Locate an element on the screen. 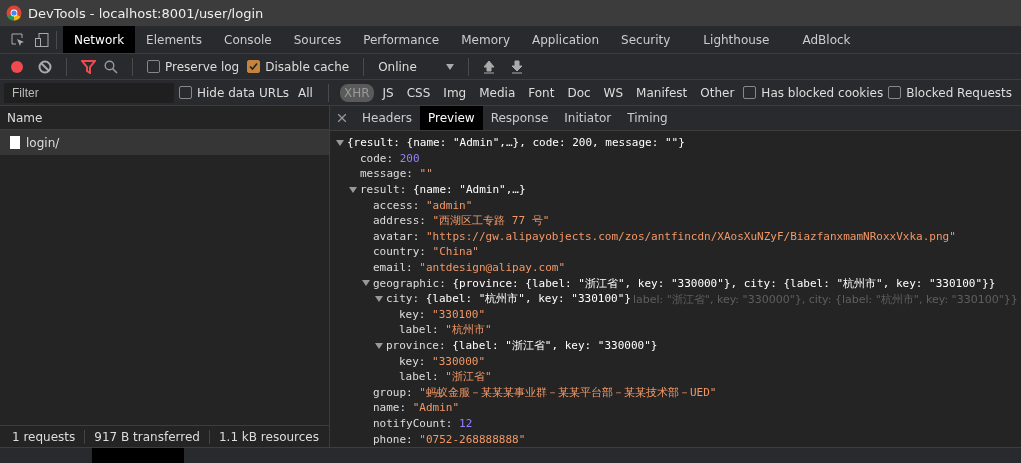 This screenshot has width=1021, height=463. json-key: geographic: is located at coordinates (409, 283).